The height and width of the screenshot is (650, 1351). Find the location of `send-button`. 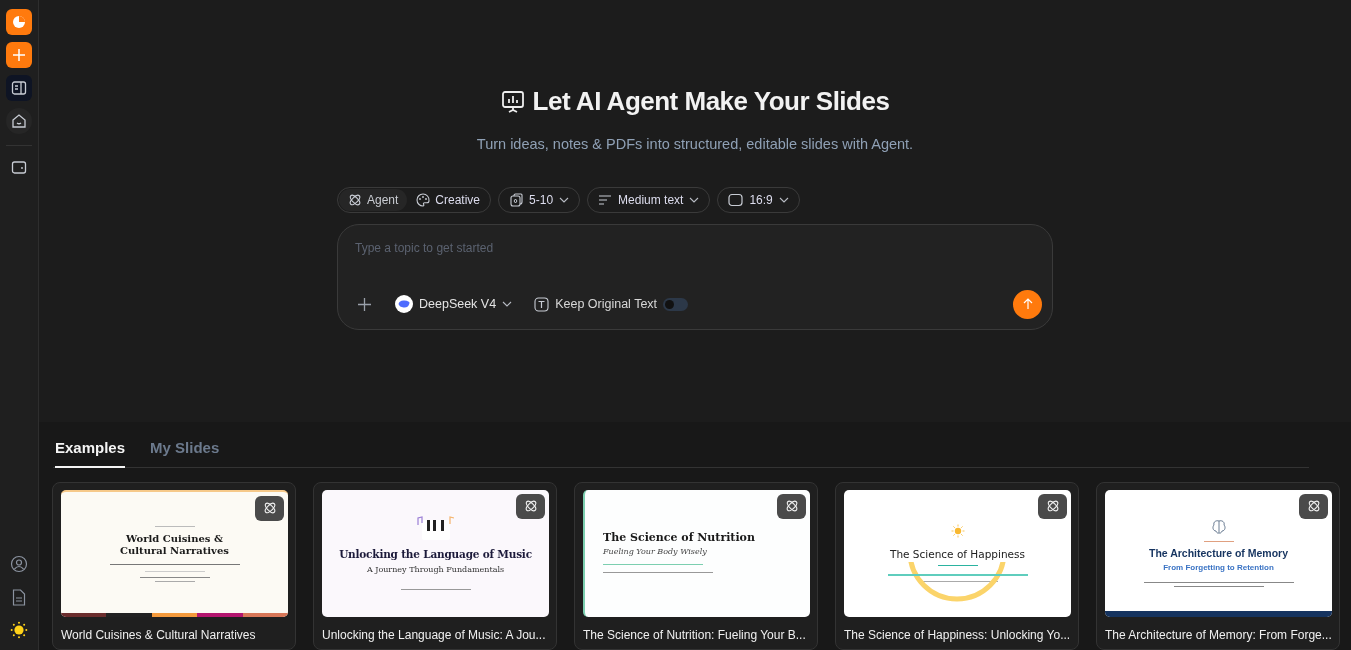

send-button is located at coordinates (1027, 304).